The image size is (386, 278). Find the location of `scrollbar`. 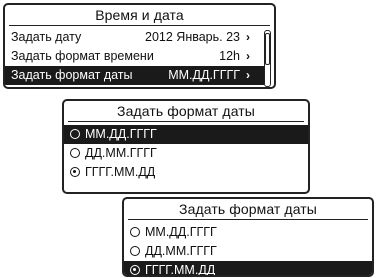

scrollbar is located at coordinates (267, 58).